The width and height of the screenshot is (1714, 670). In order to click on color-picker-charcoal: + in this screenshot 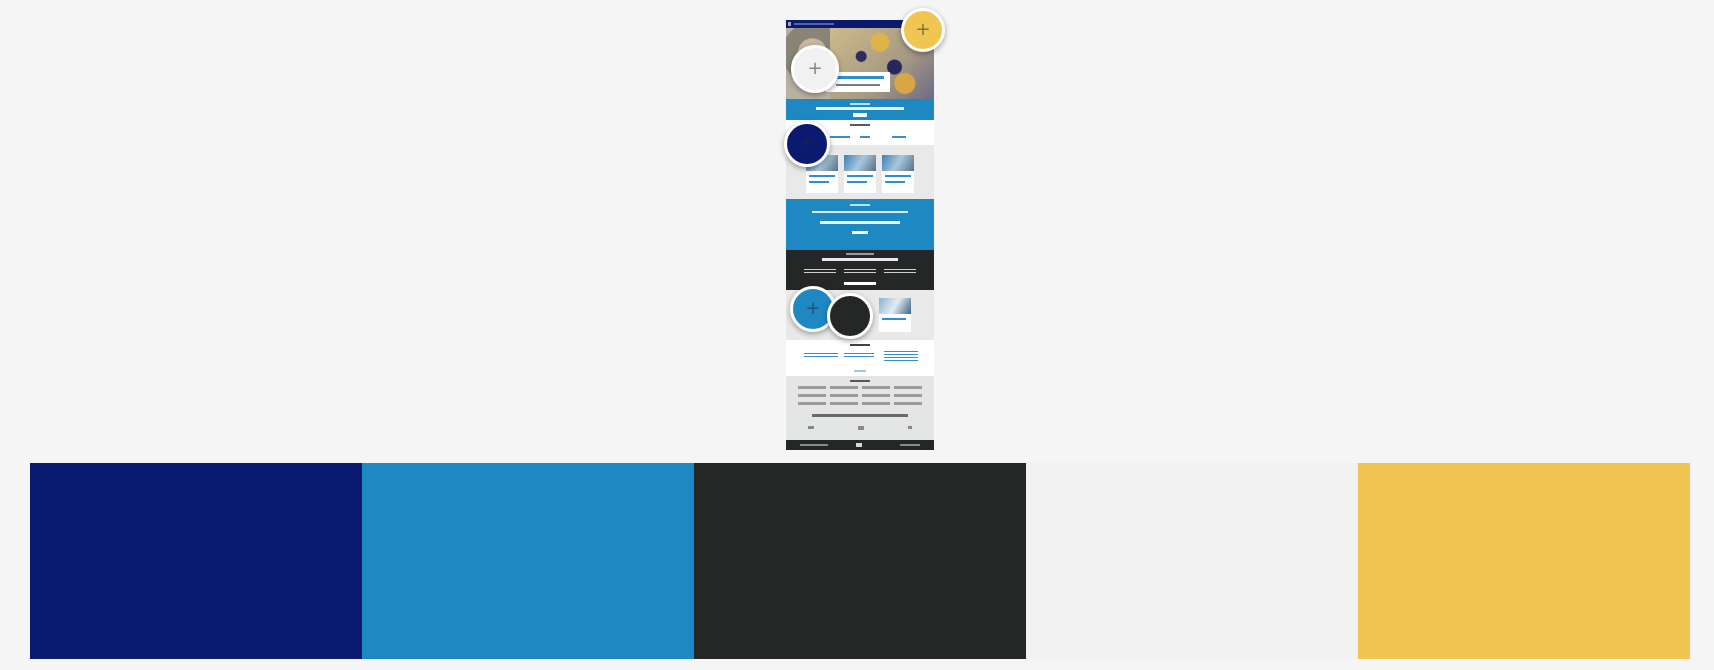, I will do `click(850, 316)`.